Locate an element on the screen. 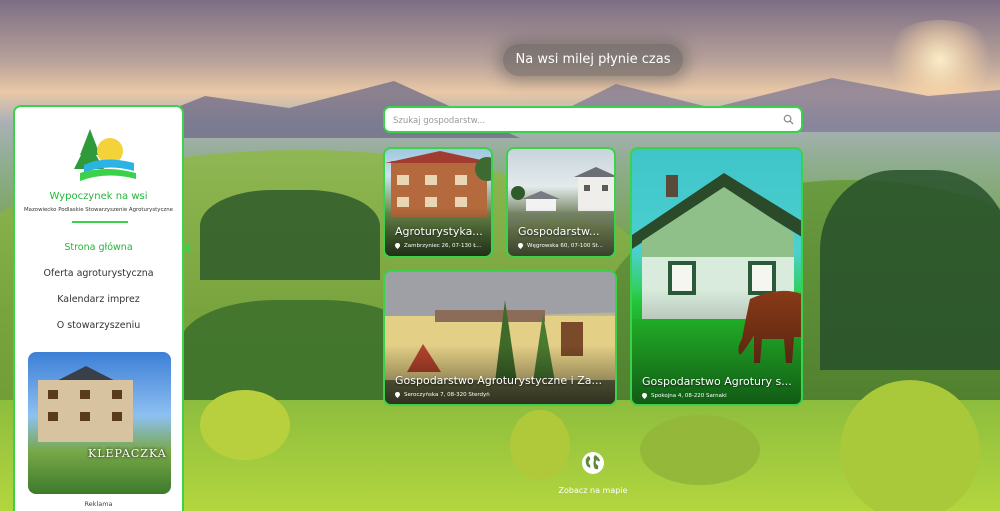 The image size is (1000, 511). brand-name: Wypoczynek na wsi is located at coordinates (98, 196).